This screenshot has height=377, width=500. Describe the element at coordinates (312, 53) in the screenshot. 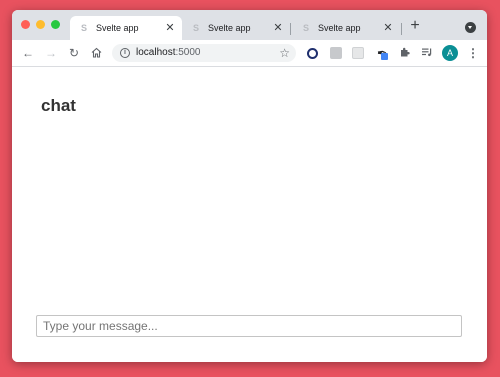

I see `opera-extension-icon` at that location.